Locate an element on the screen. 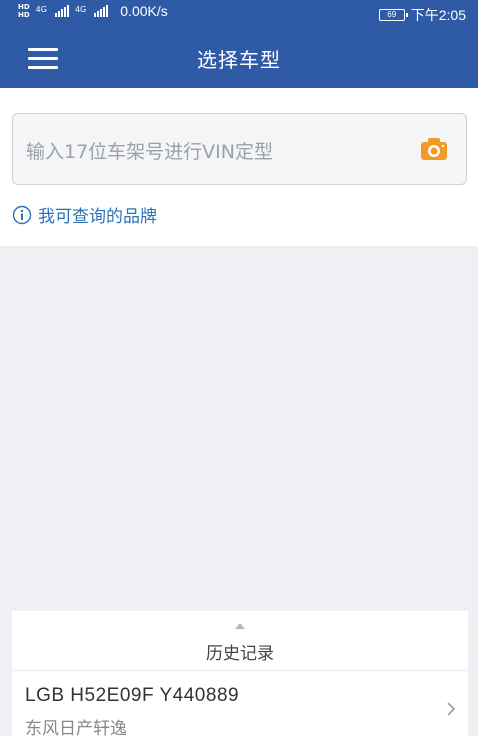 This screenshot has width=478, height=736. vin-input: 输入17位车架号进行VIN定型 is located at coordinates (239, 149).